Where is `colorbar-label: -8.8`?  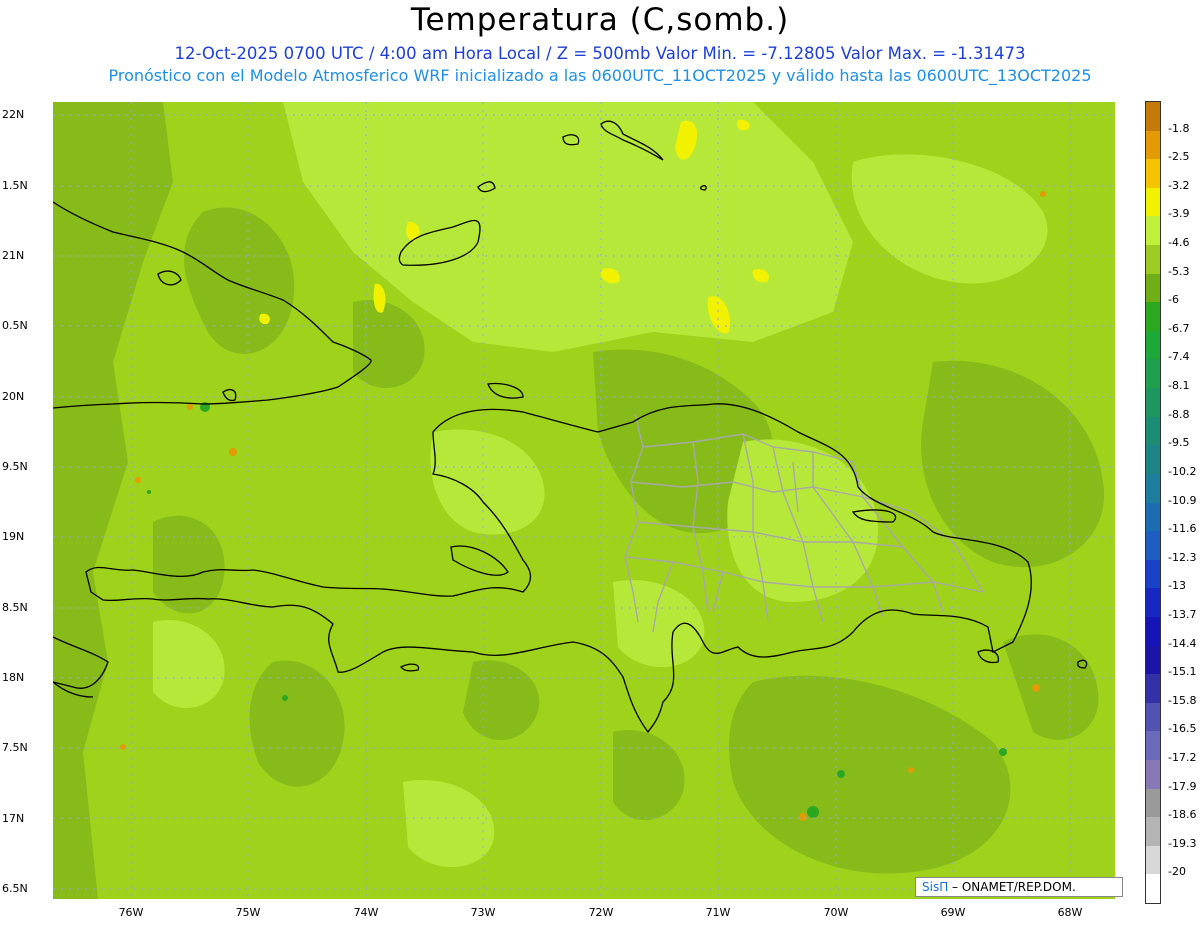 colorbar-label: -8.8 is located at coordinates (1179, 414).